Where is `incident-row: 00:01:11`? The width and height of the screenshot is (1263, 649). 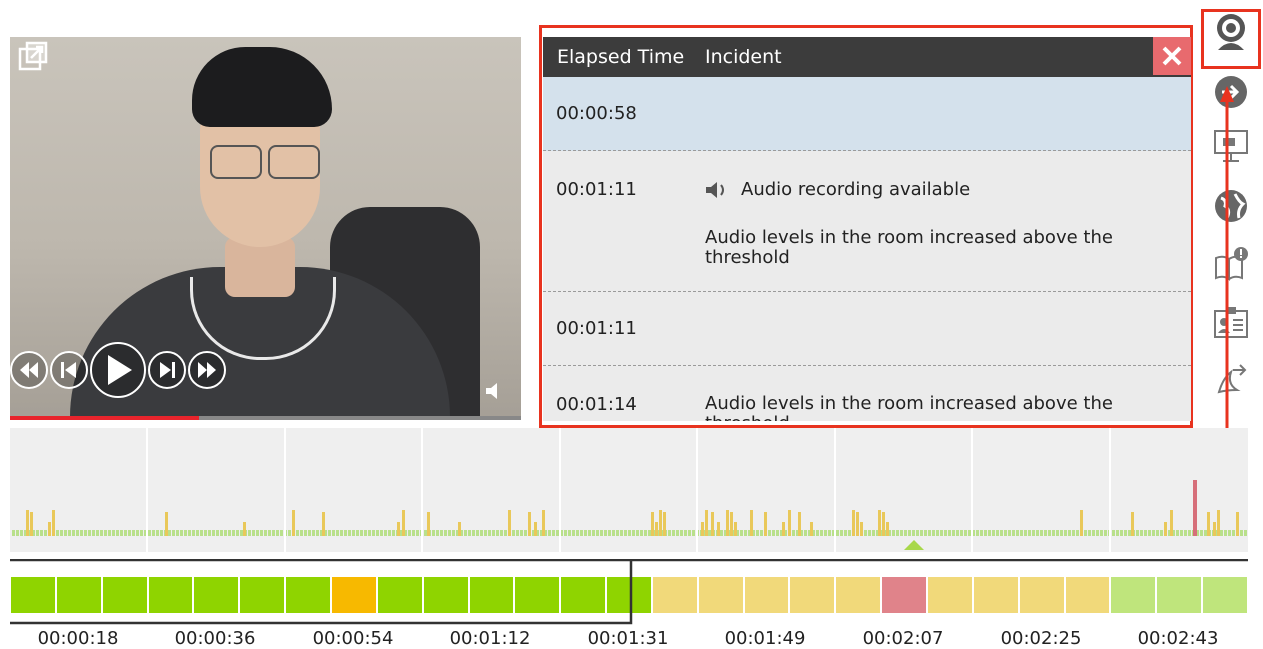 incident-row: 00:01:11 is located at coordinates (867, 329).